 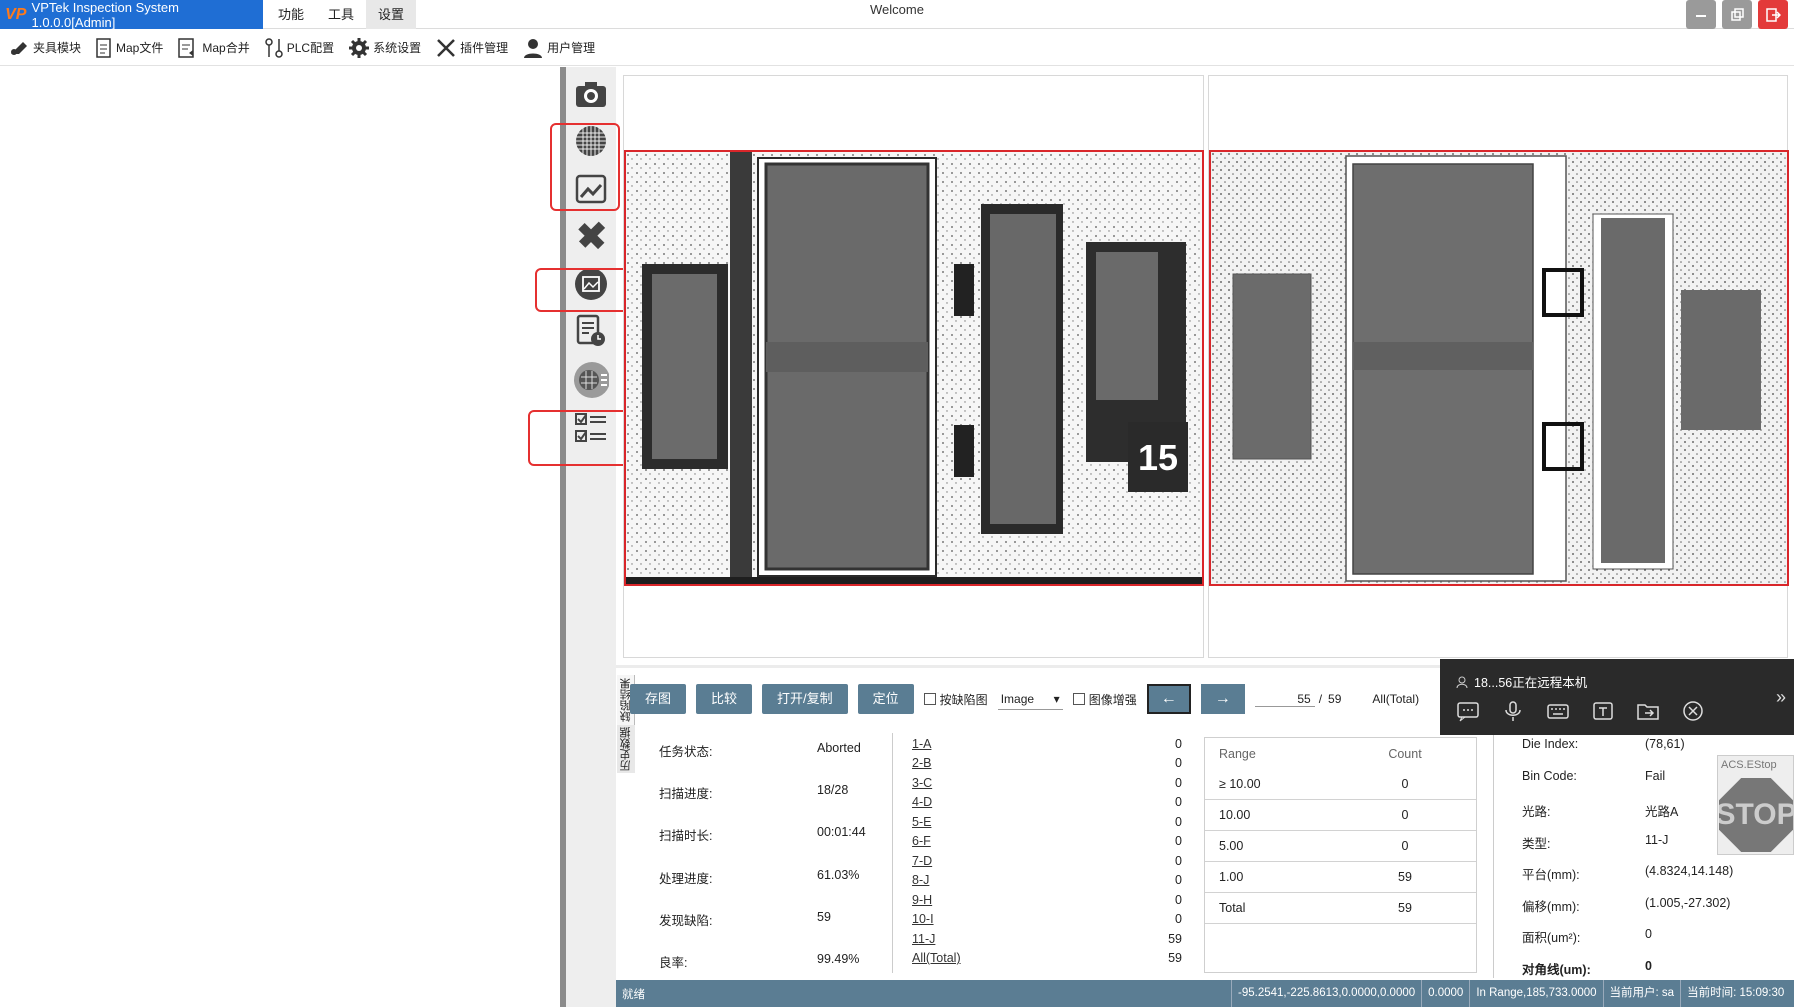 I want to click on table-row: ≥ 10.00 0, so click(x=1340, y=784).